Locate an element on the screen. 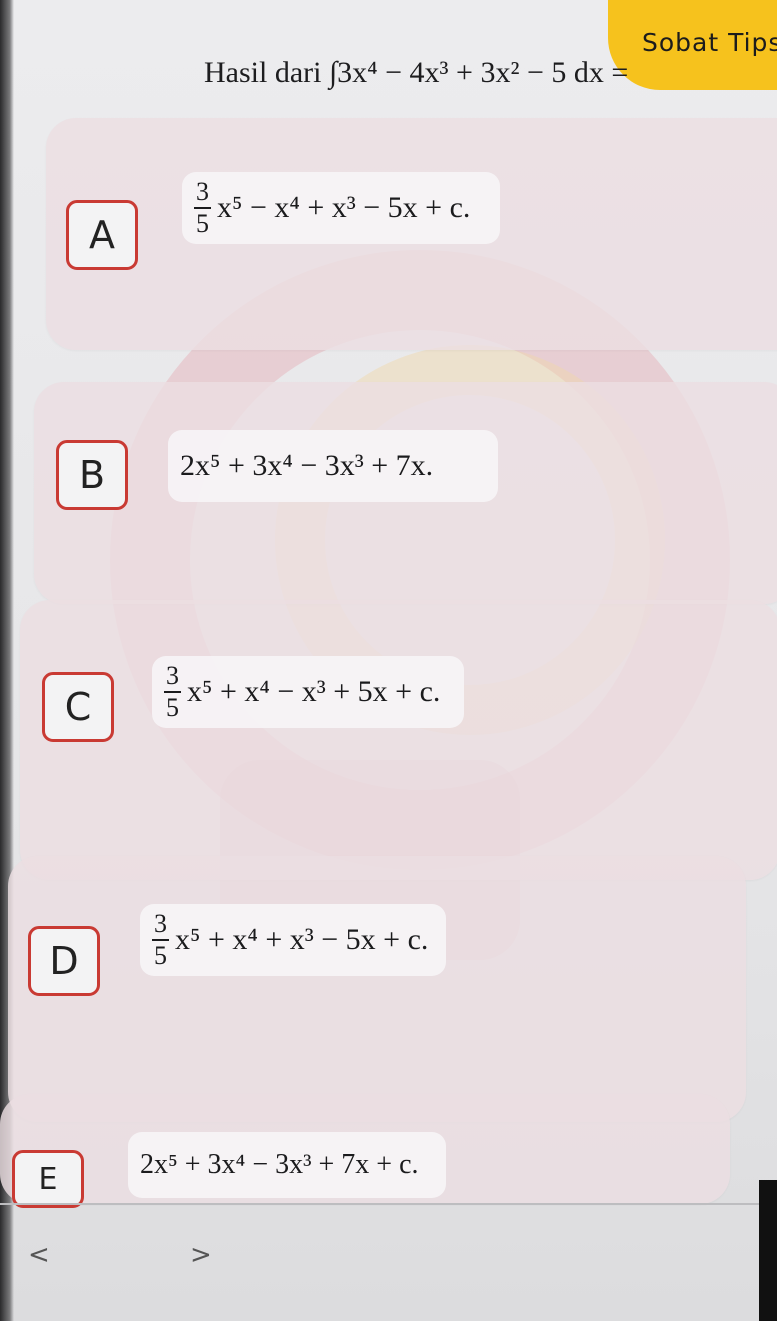  bottom-divider is located at coordinates (388, 1204).